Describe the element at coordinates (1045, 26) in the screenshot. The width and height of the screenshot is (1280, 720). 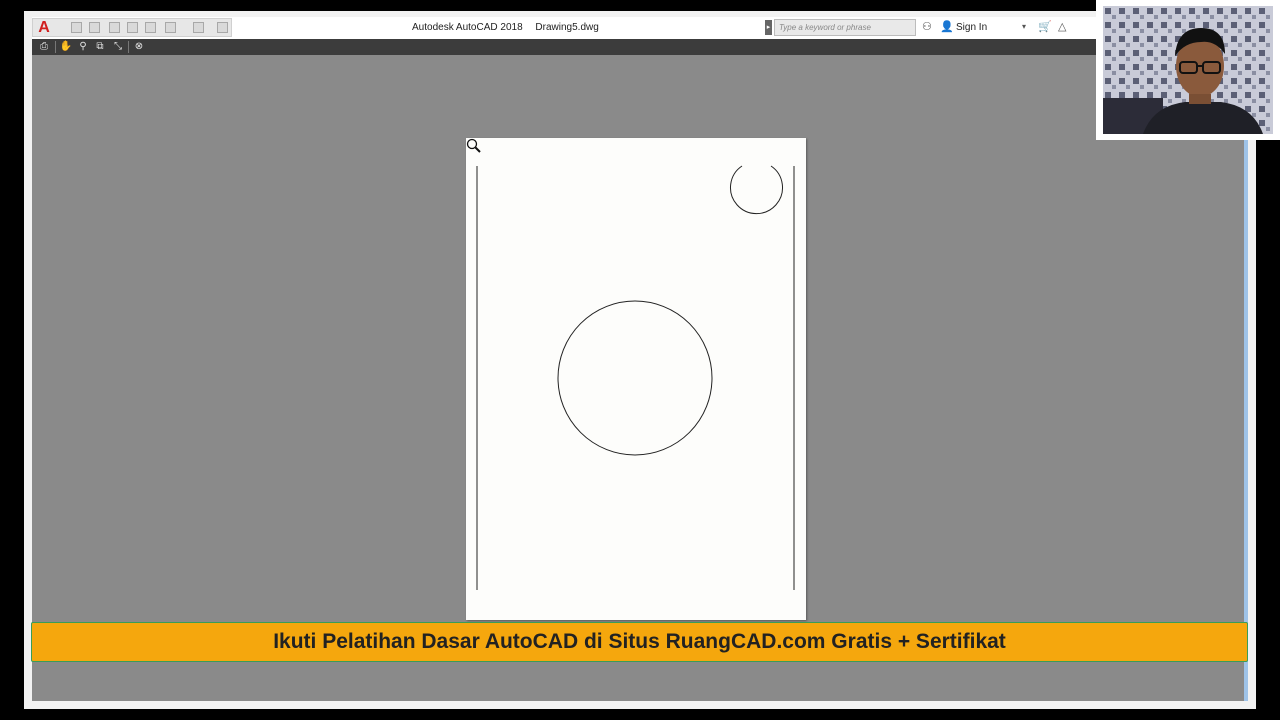
I see `cart-icon: 🛒` at that location.